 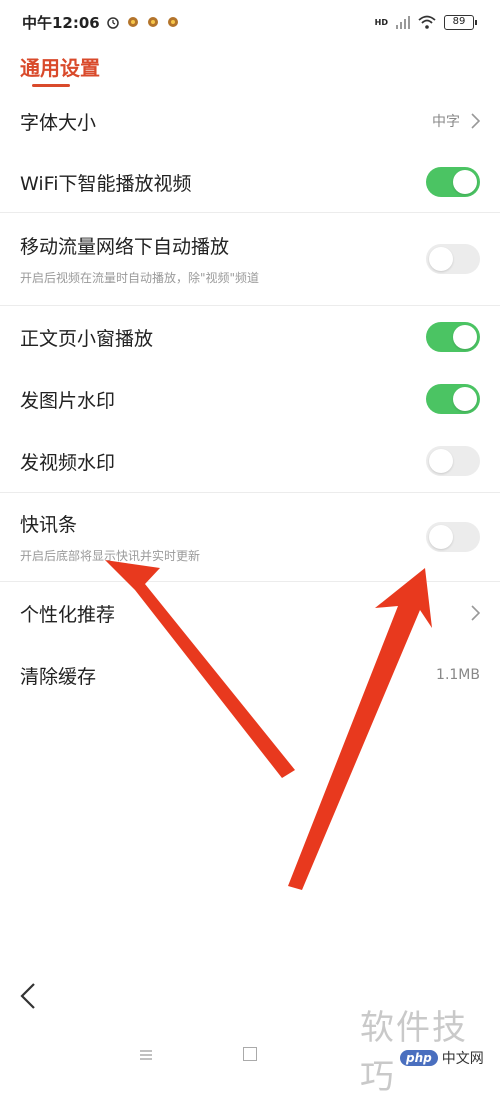 I want to click on setting-label: 发视频水印, so click(x=68, y=462).